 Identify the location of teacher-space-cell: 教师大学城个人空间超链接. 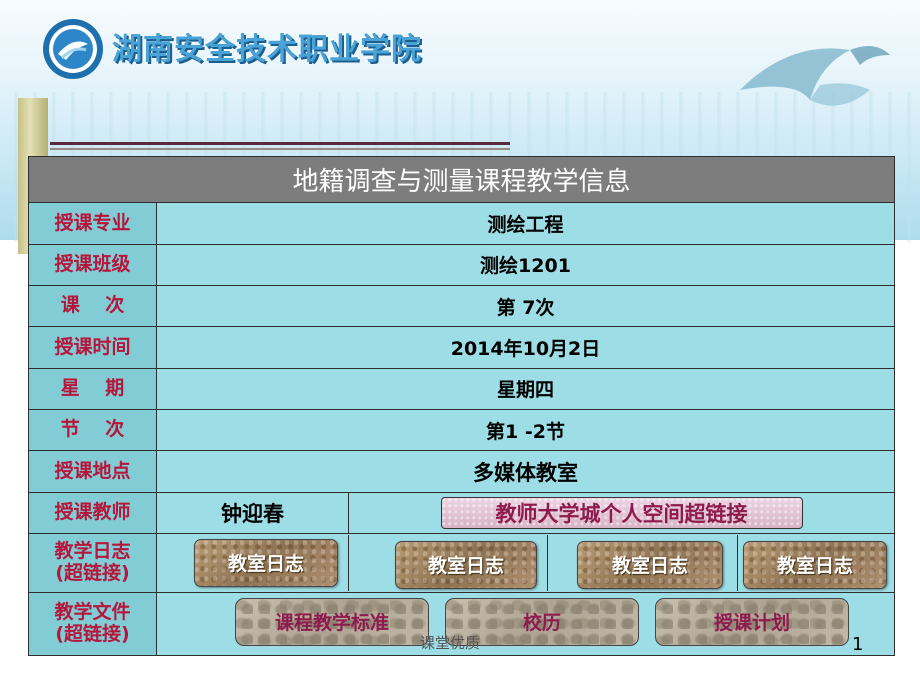
(621, 512).